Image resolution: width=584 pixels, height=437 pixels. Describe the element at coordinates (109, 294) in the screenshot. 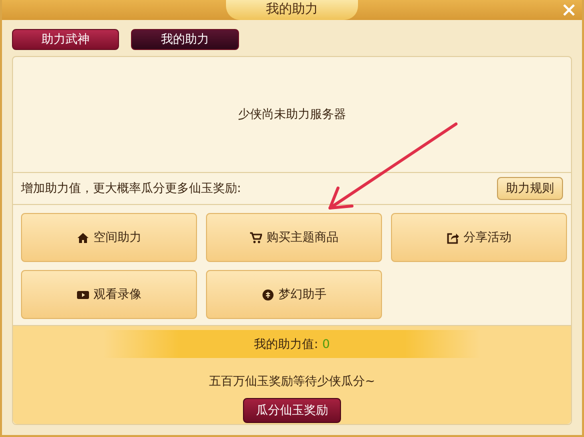

I see `action-button: 观看录像` at that location.